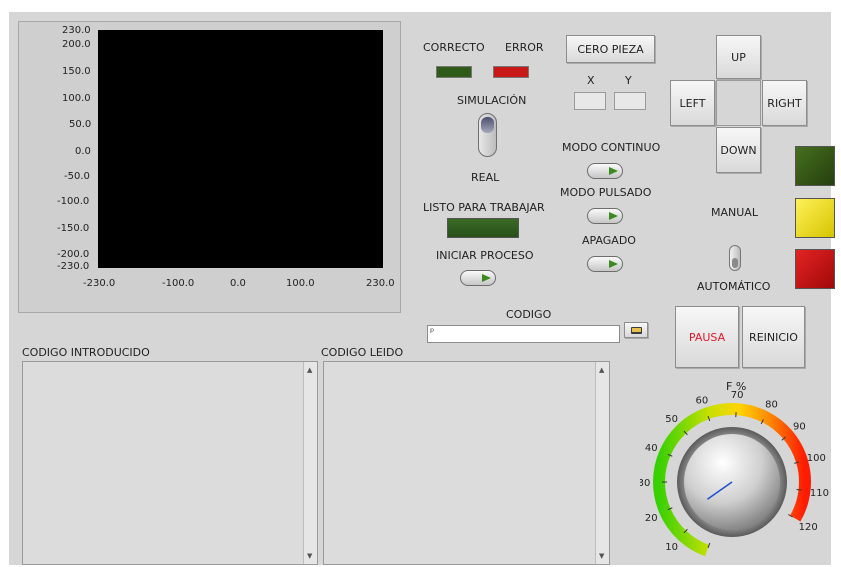 The width and height of the screenshot is (841, 567). What do you see at coordinates (606, 192) in the screenshot?
I see `modo-pulsado-label: MODO PULSADO` at bounding box center [606, 192].